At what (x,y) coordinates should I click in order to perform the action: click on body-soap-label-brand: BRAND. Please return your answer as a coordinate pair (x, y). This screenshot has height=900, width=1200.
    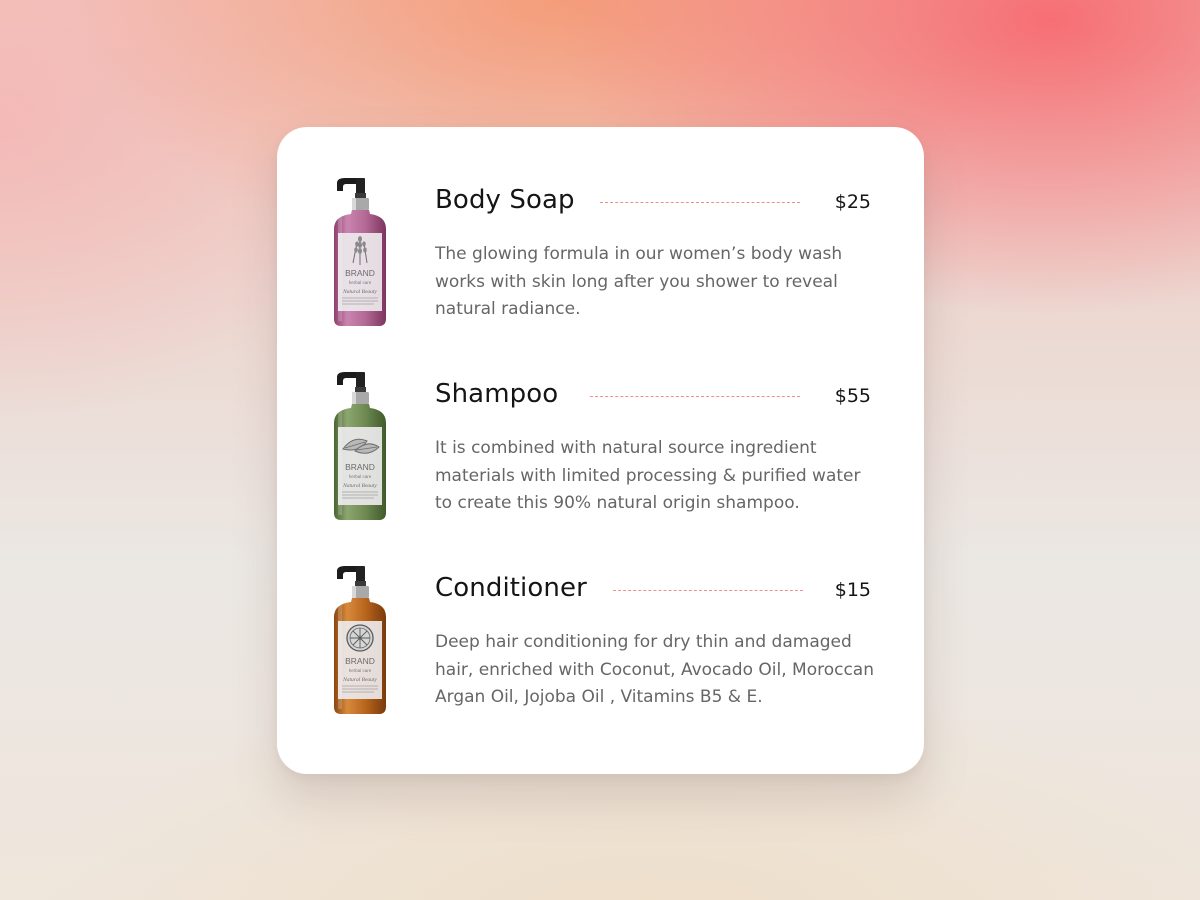
    Looking at the image, I should click on (360, 273).